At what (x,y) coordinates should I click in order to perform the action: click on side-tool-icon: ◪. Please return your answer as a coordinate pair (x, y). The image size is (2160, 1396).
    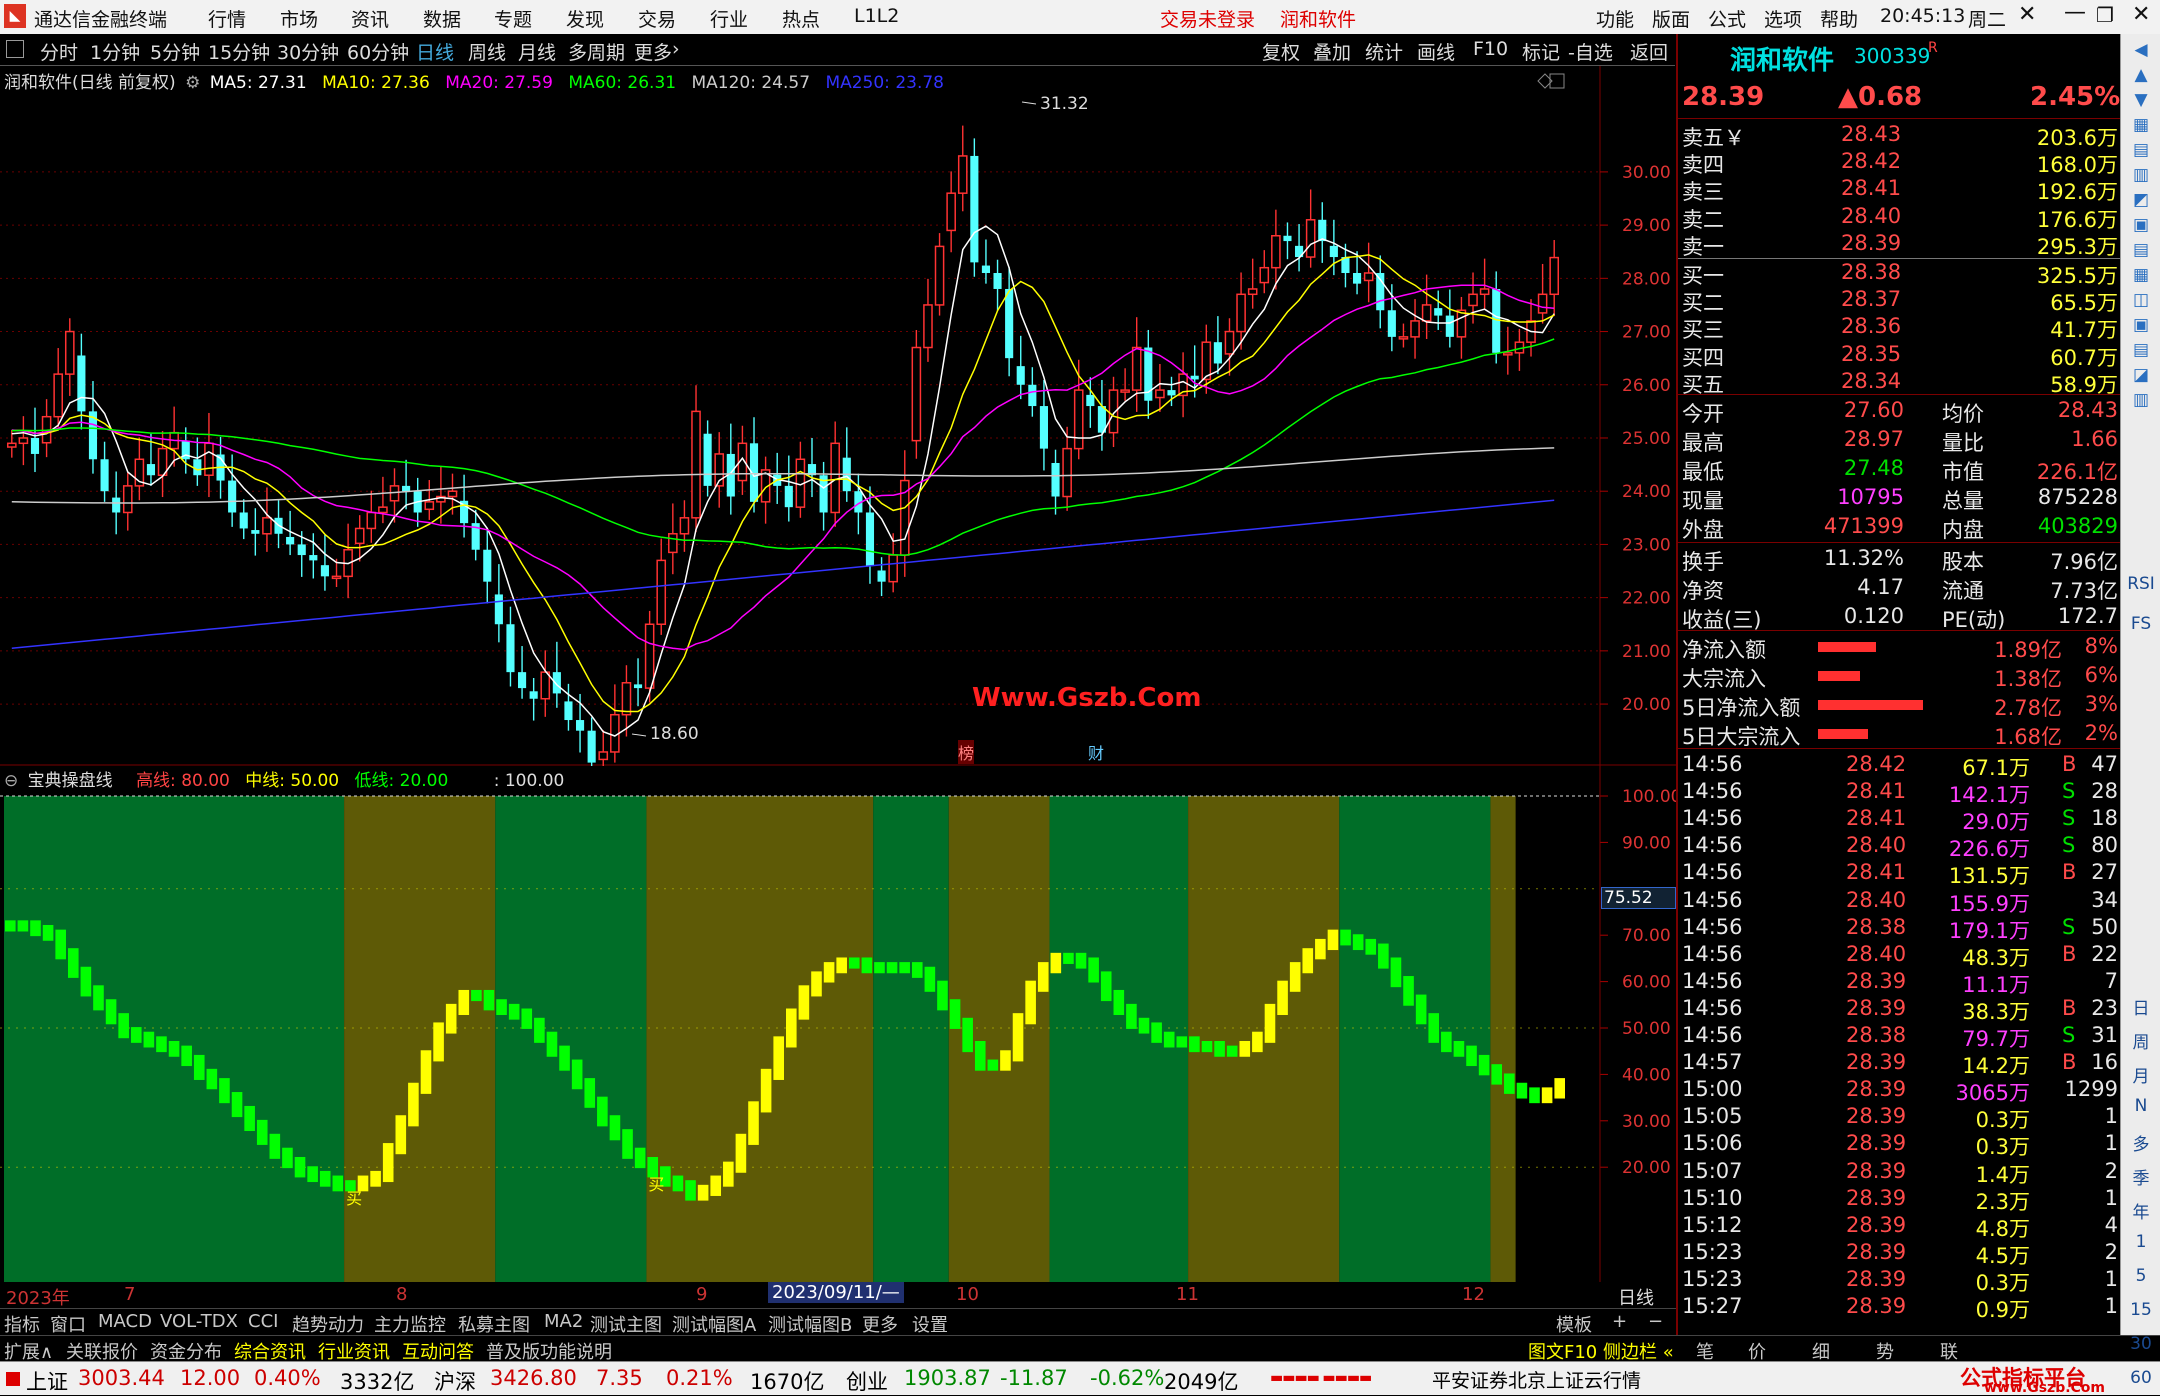
    Looking at the image, I should click on (2140, 375).